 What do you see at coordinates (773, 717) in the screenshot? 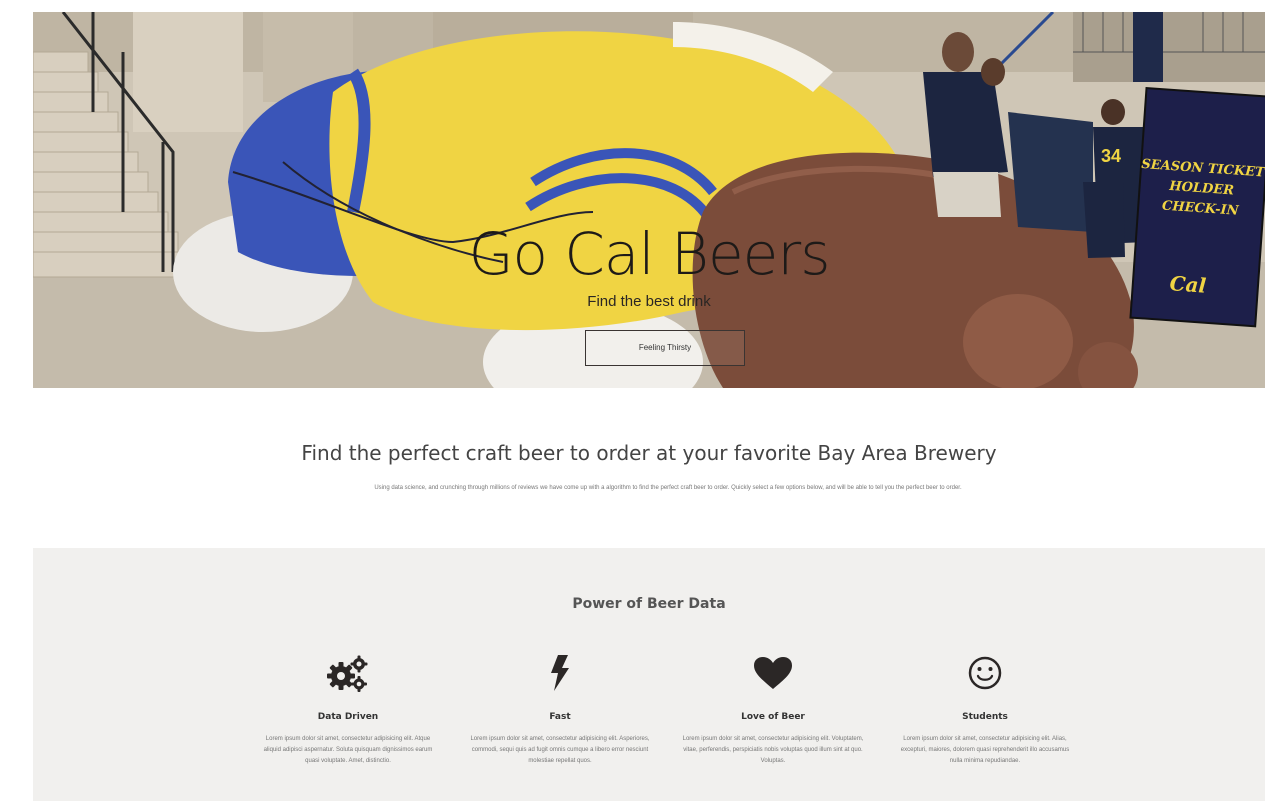
I see `feature-title: Love of Beer` at bounding box center [773, 717].